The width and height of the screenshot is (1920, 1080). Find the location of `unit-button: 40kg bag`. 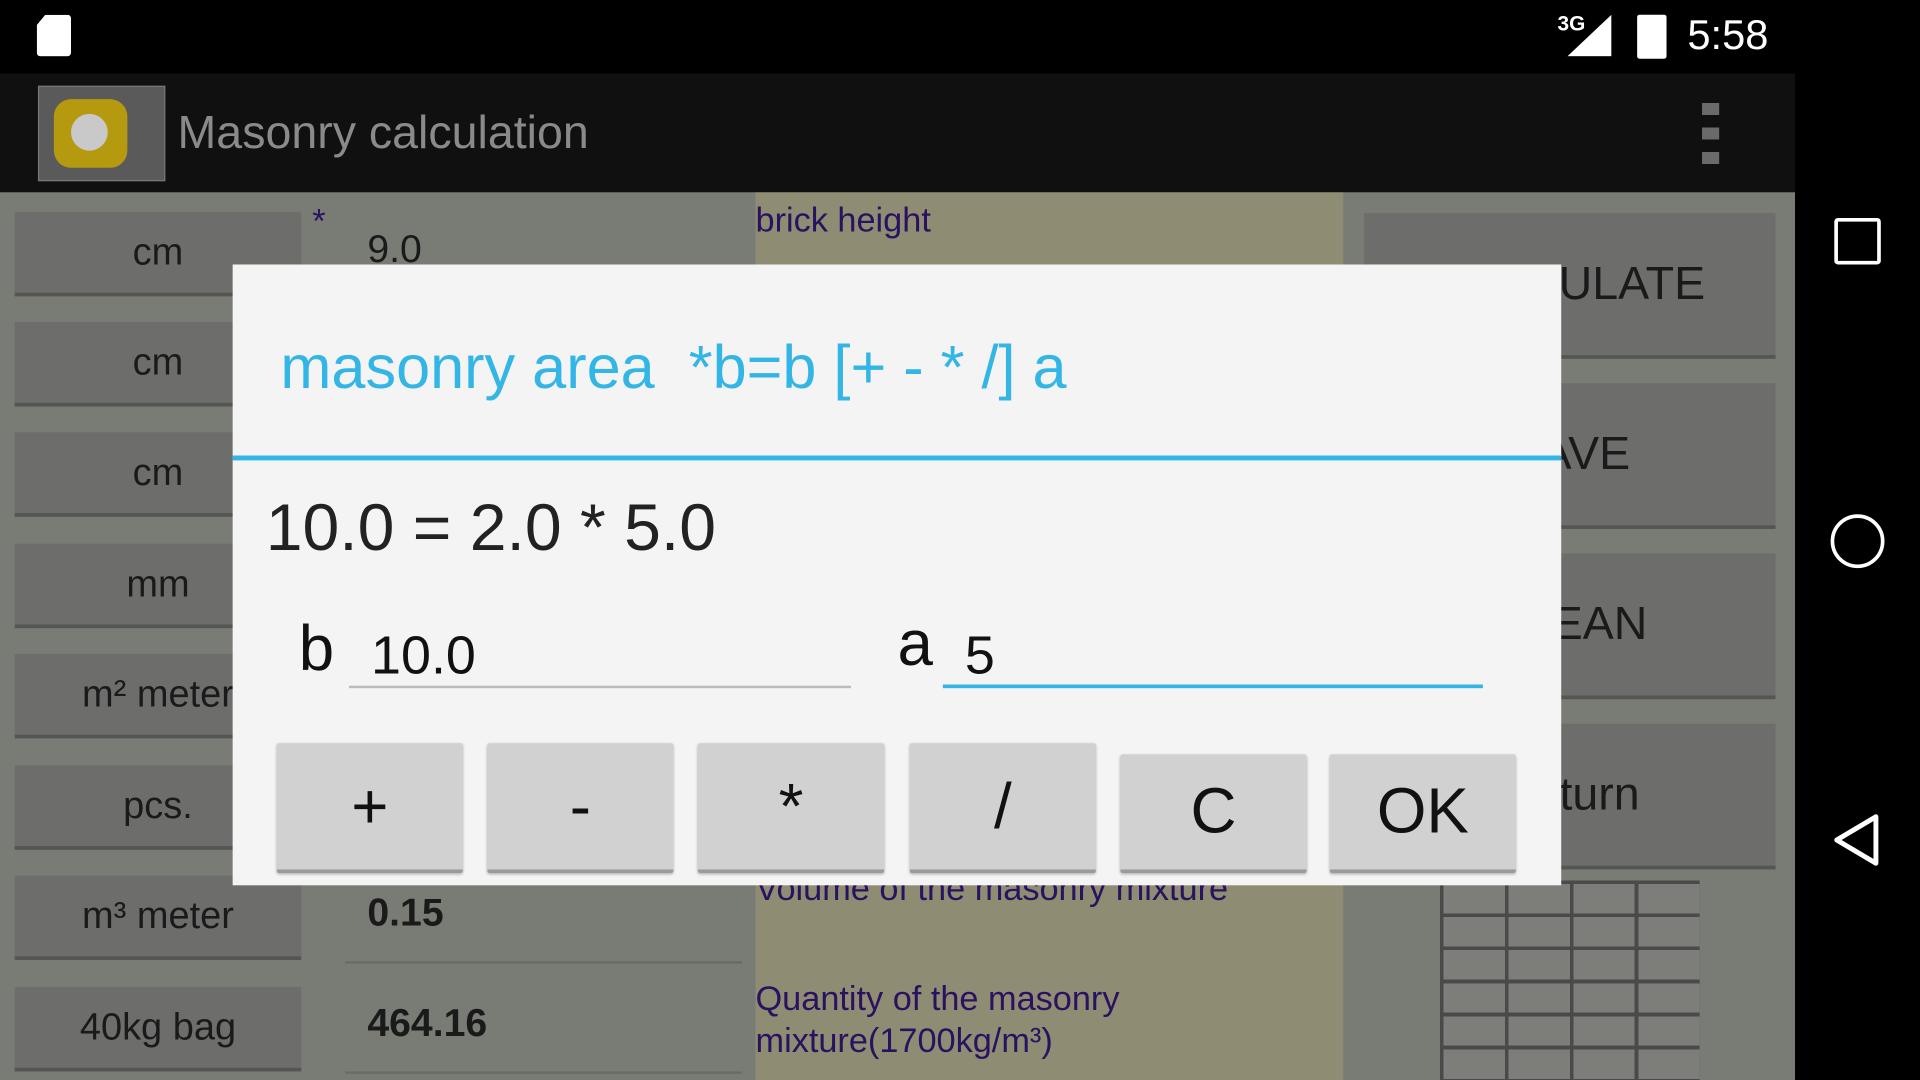

unit-button: 40kg bag is located at coordinates (158, 1029).